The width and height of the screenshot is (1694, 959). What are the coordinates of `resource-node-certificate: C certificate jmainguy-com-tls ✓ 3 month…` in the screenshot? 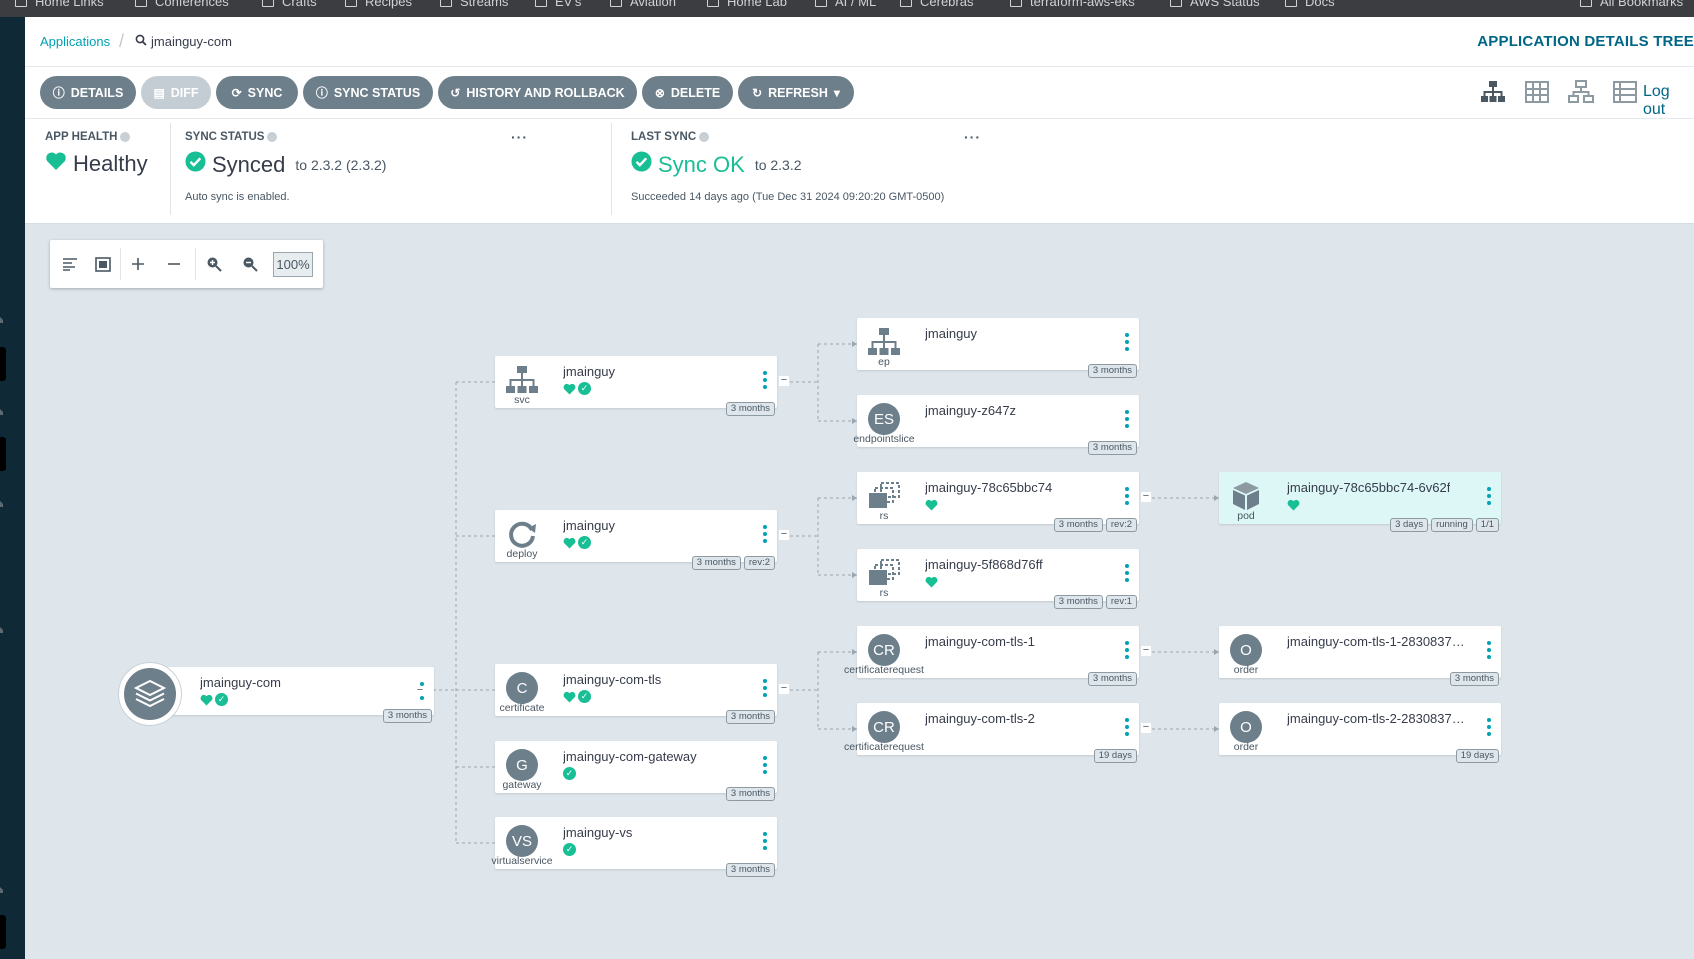 It's located at (642, 694).